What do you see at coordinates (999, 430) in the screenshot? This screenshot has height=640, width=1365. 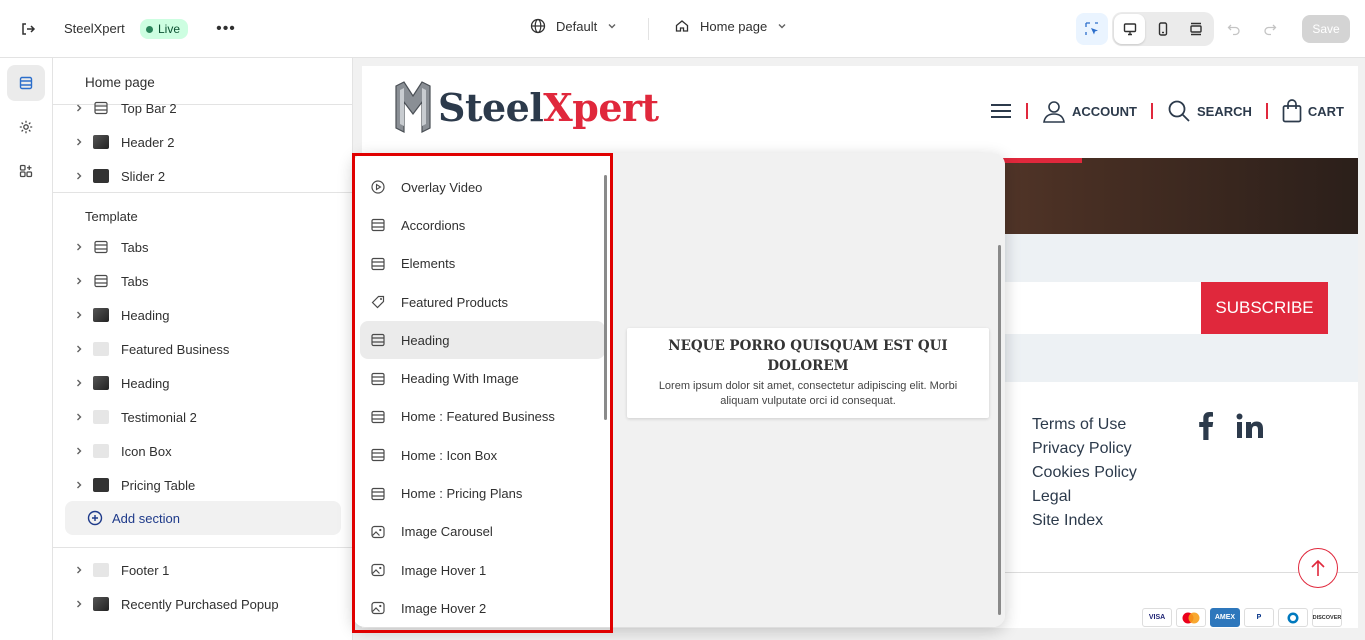 I see `preview-scrollbar` at bounding box center [999, 430].